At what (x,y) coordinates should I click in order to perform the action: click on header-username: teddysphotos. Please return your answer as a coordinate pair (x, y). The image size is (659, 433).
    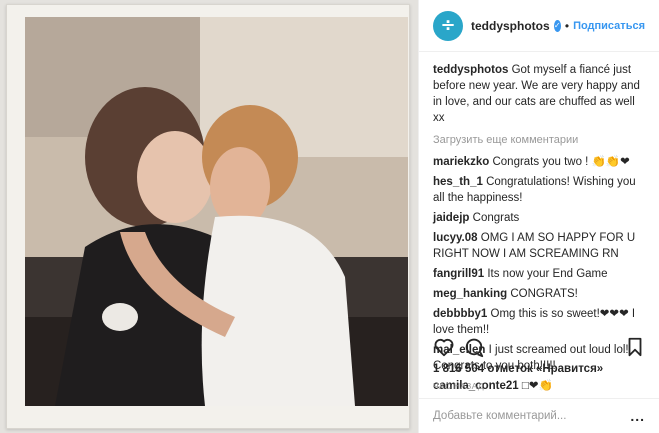
    Looking at the image, I should click on (510, 26).